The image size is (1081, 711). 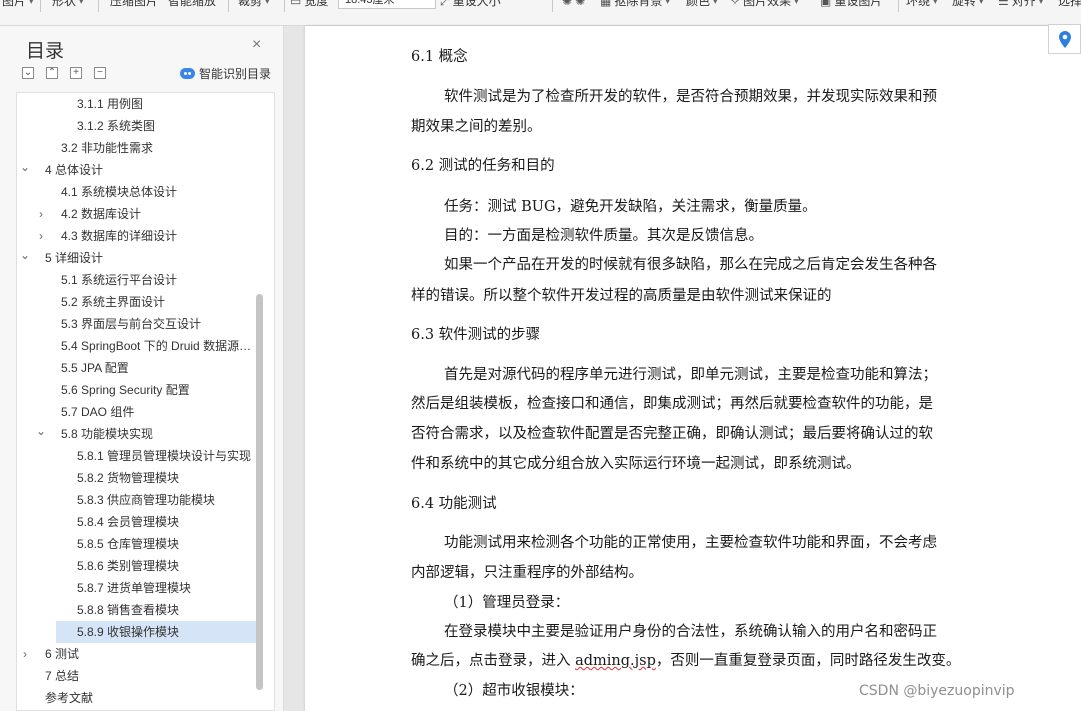 I want to click on toc-item: 5.7 DAO 组件, so click(x=139, y=412).